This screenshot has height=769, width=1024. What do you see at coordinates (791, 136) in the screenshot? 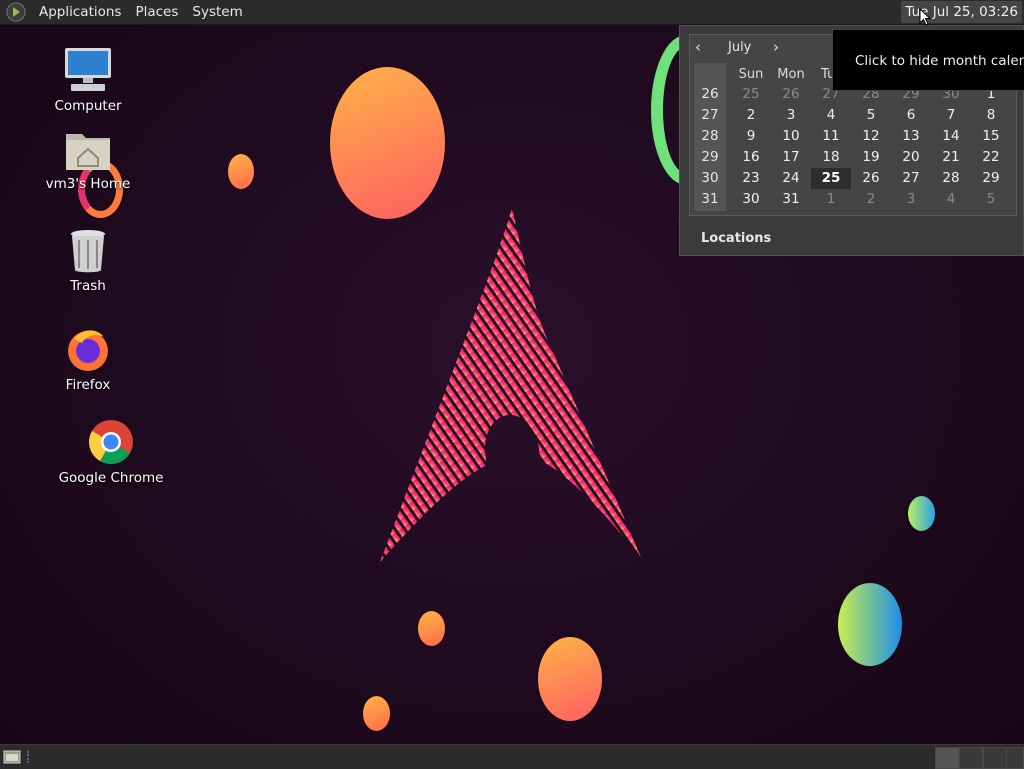
I see `calendar-day: 10` at bounding box center [791, 136].